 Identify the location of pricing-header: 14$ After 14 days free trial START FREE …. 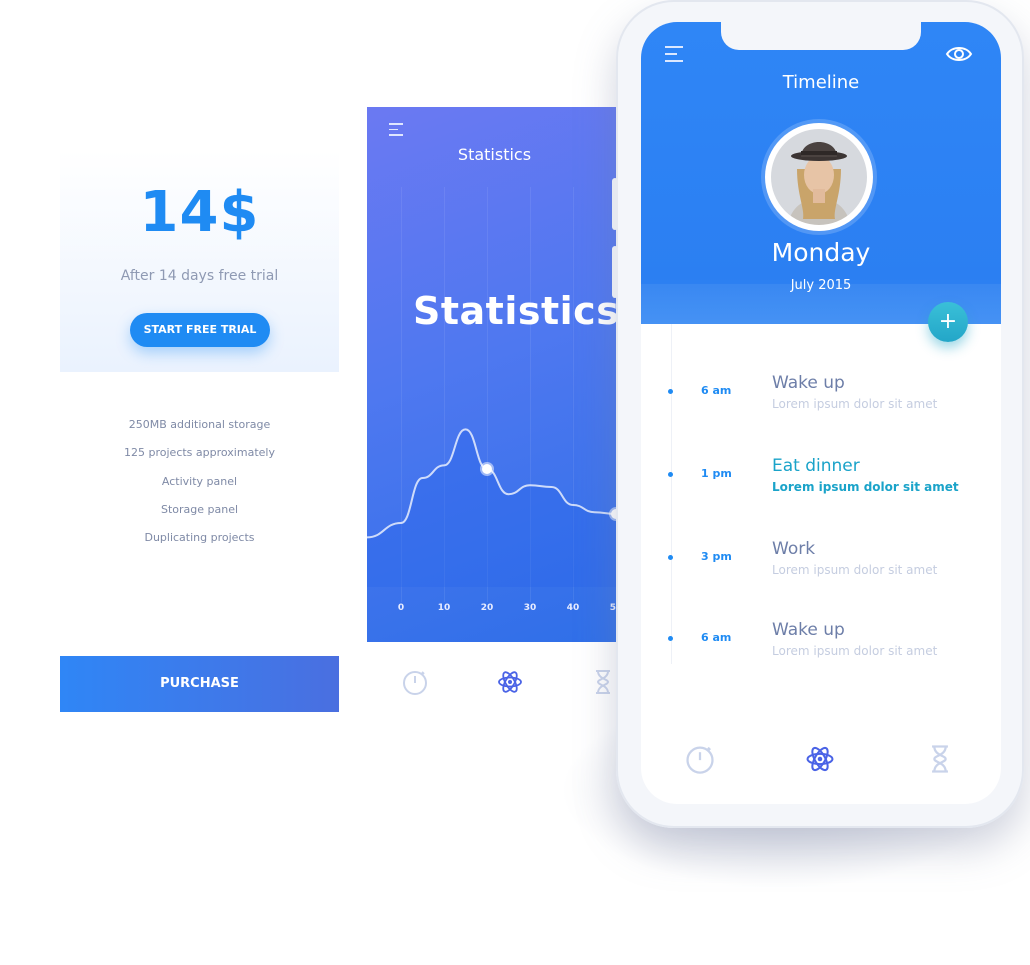
(199, 261).